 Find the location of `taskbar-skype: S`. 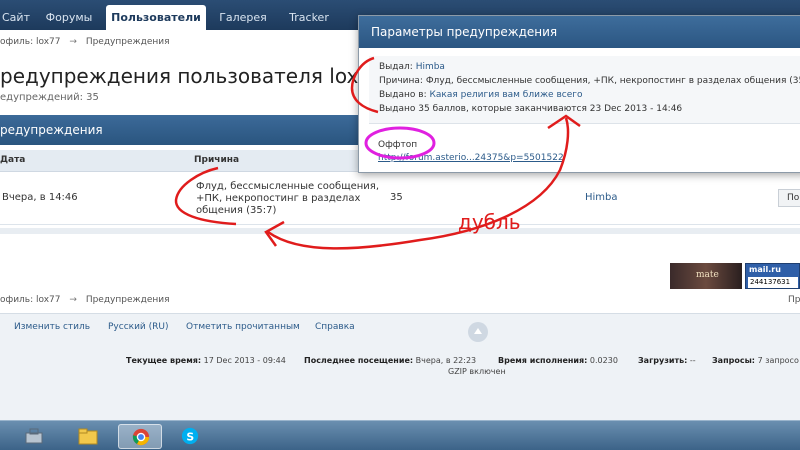

taskbar-skype: S is located at coordinates (190, 436).